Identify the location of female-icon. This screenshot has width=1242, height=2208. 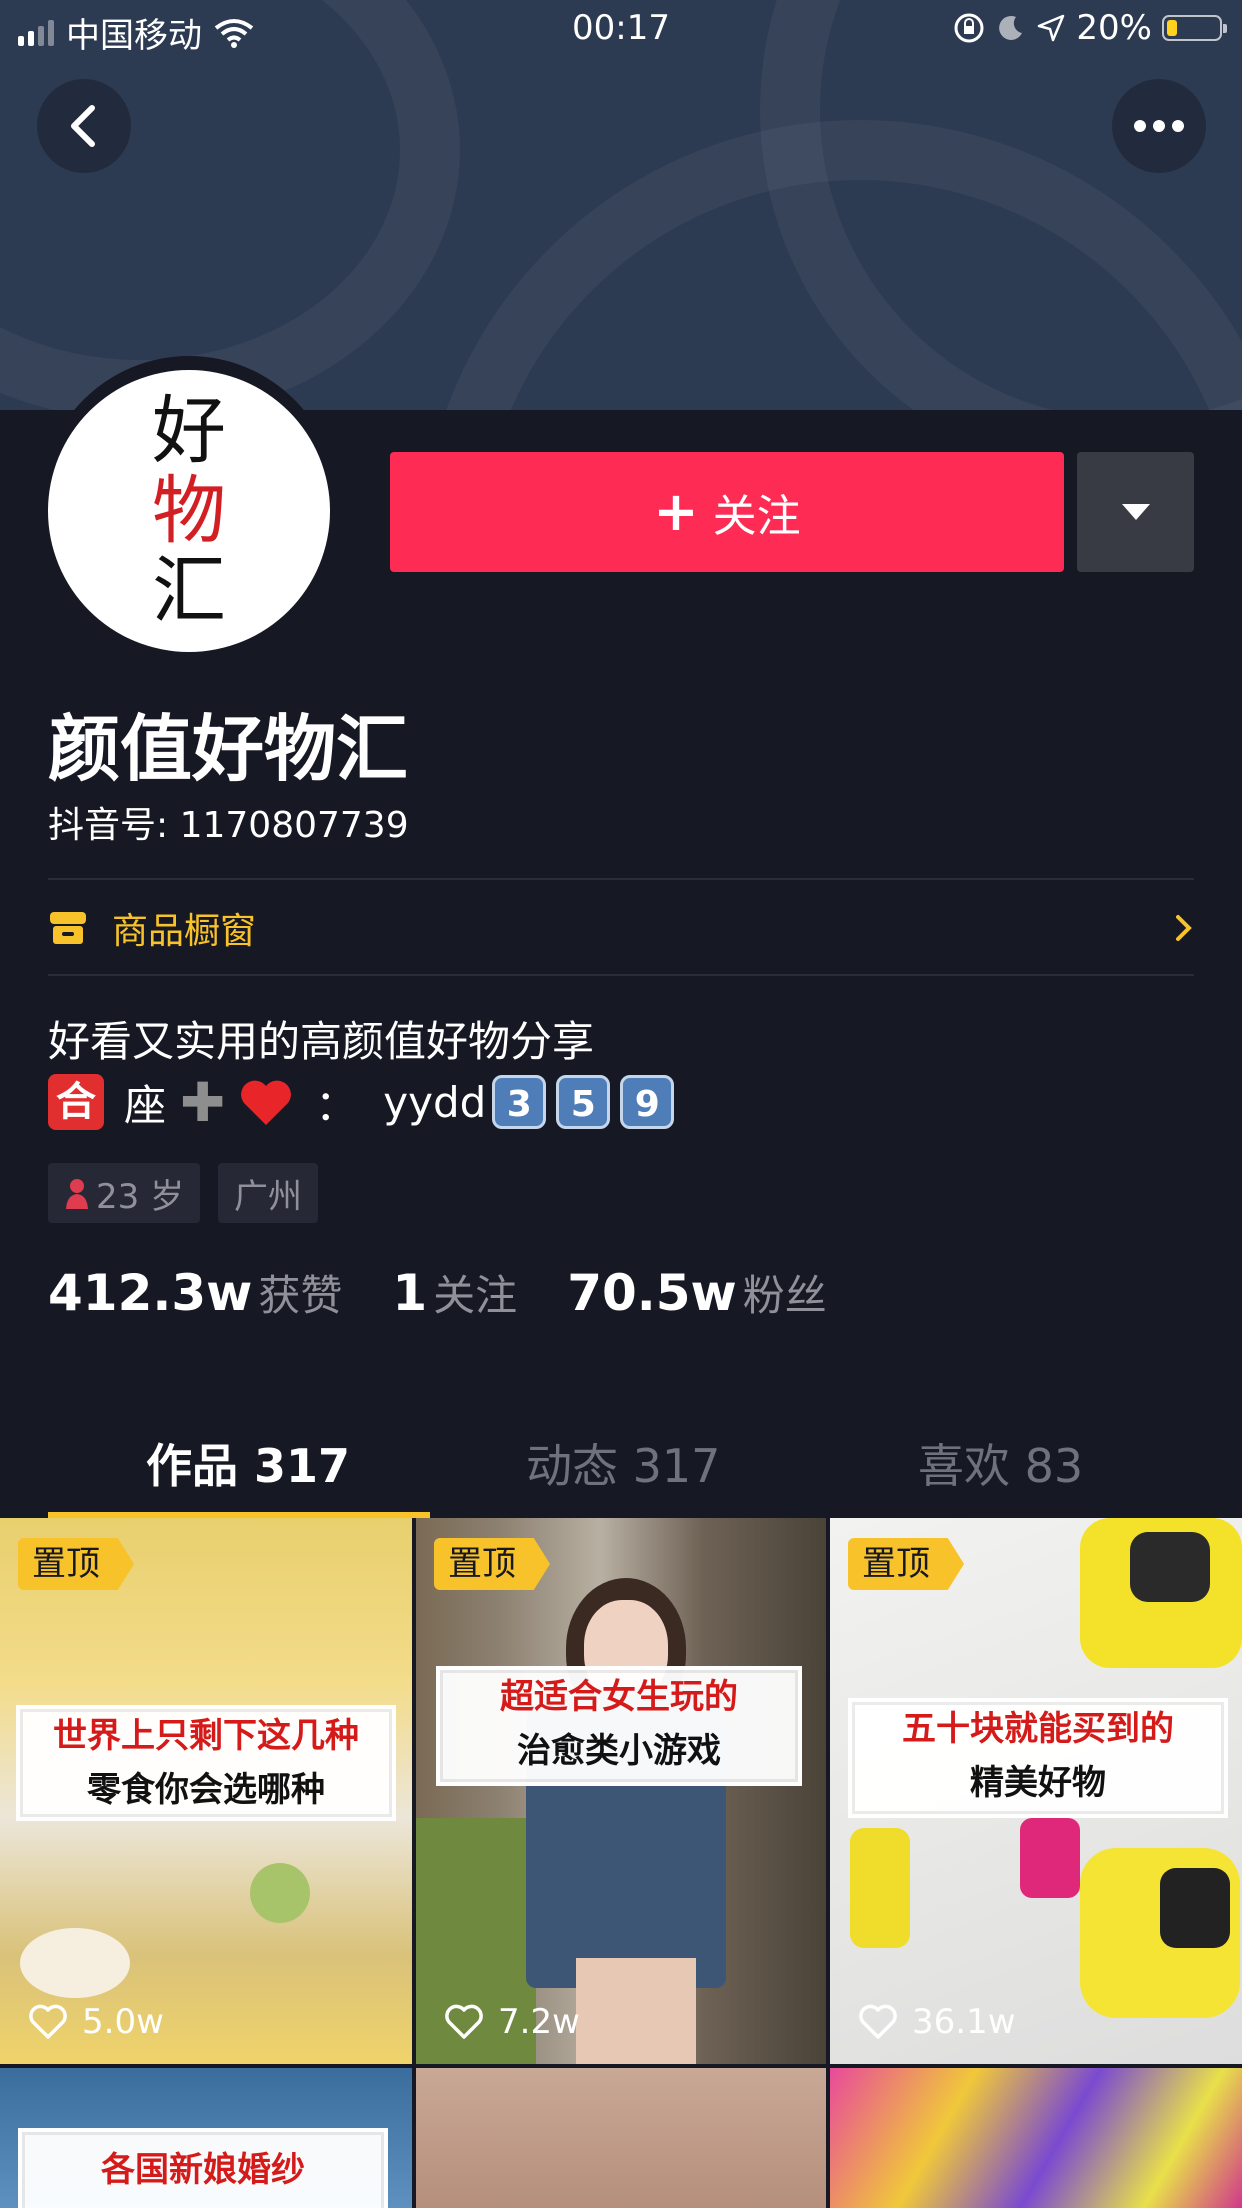
(77, 1194).